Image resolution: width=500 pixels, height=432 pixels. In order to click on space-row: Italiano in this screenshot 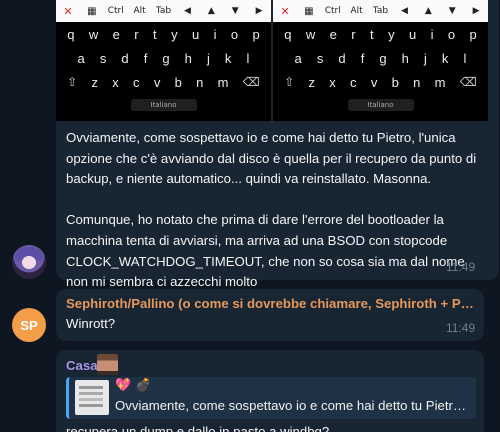, I will do `click(163, 105)`.